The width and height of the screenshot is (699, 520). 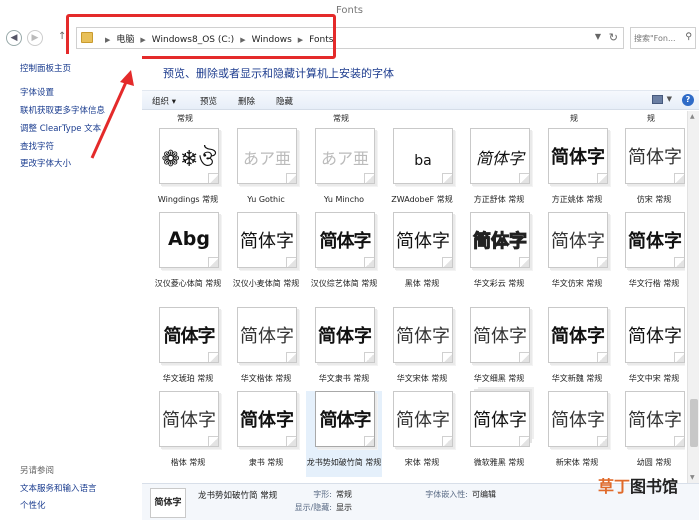 What do you see at coordinates (650, 171) in the screenshot?
I see `font-tile: 简体字 仿宋 常规` at bounding box center [650, 171].